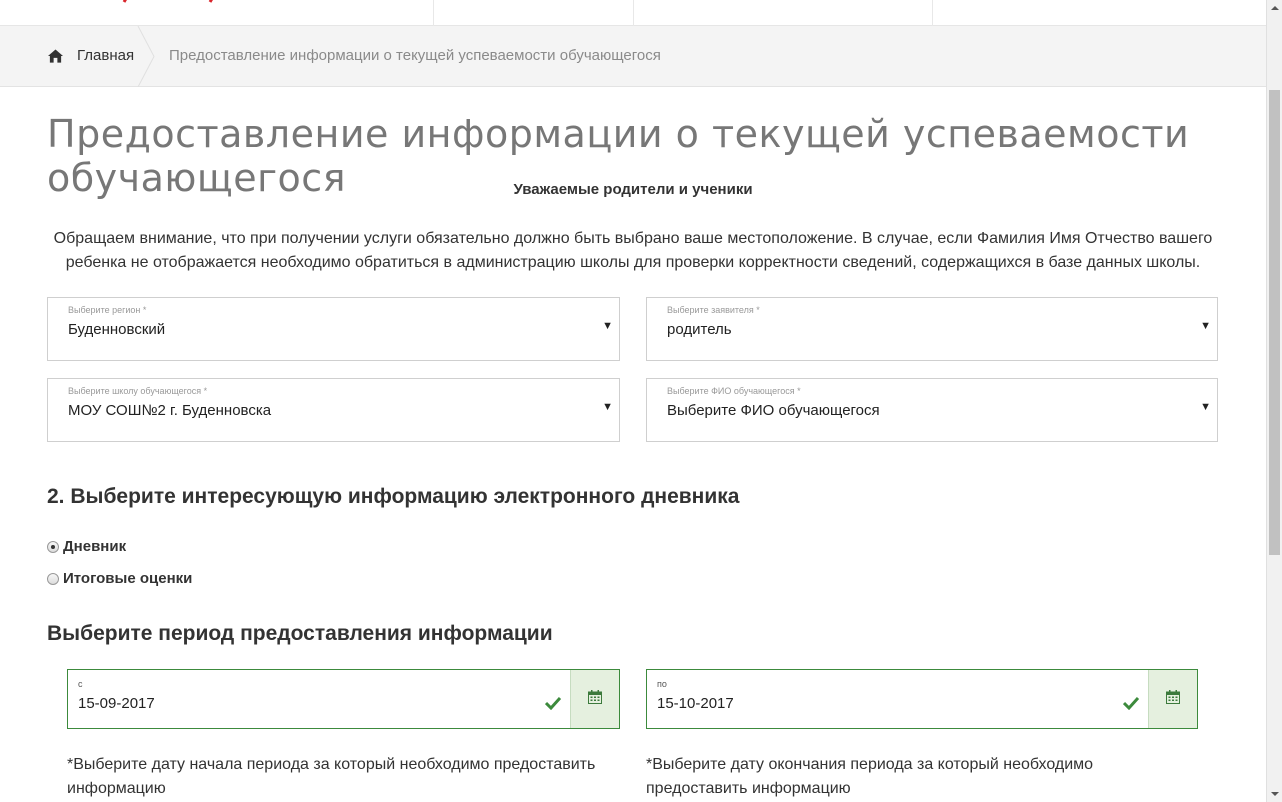  Describe the element at coordinates (106, 55) in the screenshot. I see `breadcrumb-home-label: Главная` at that location.